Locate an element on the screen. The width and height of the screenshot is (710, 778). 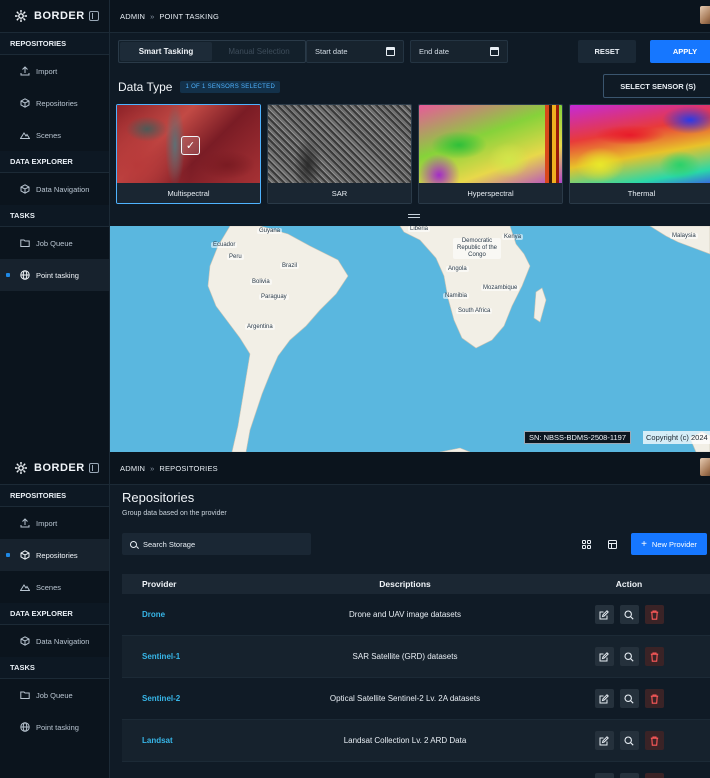
provider-description: Landsat Collection Lv. 2 ARD Data is located at coordinates (405, 740).